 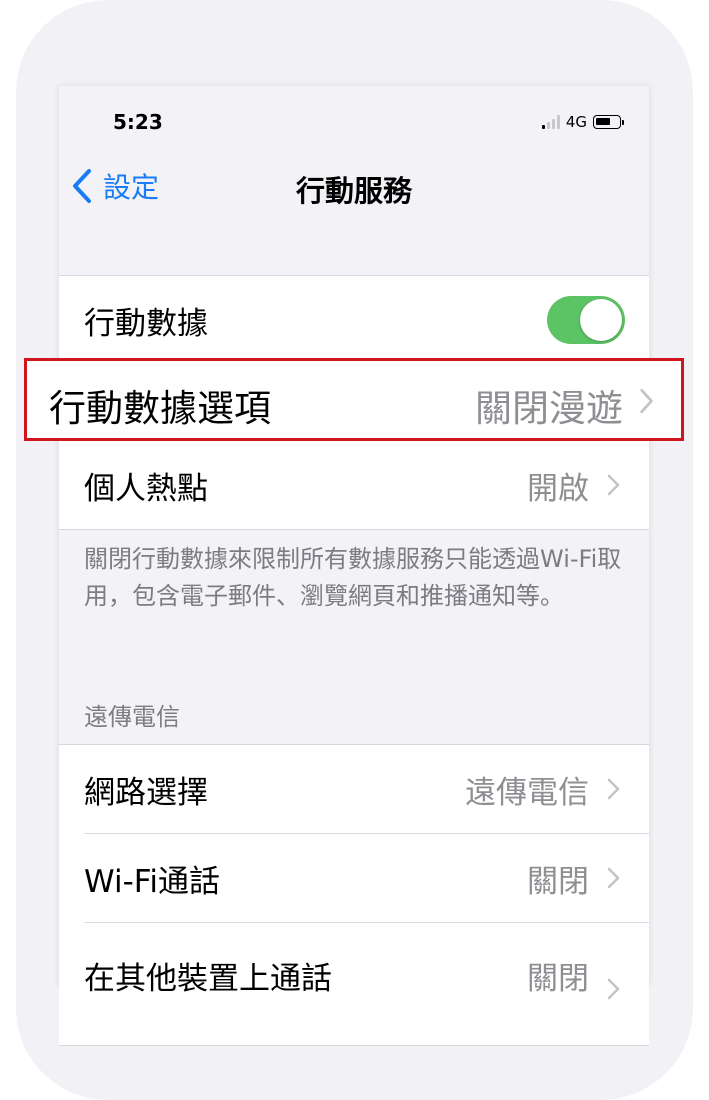 I want to click on wifi-calling-value: 關閉, so click(x=558, y=881).